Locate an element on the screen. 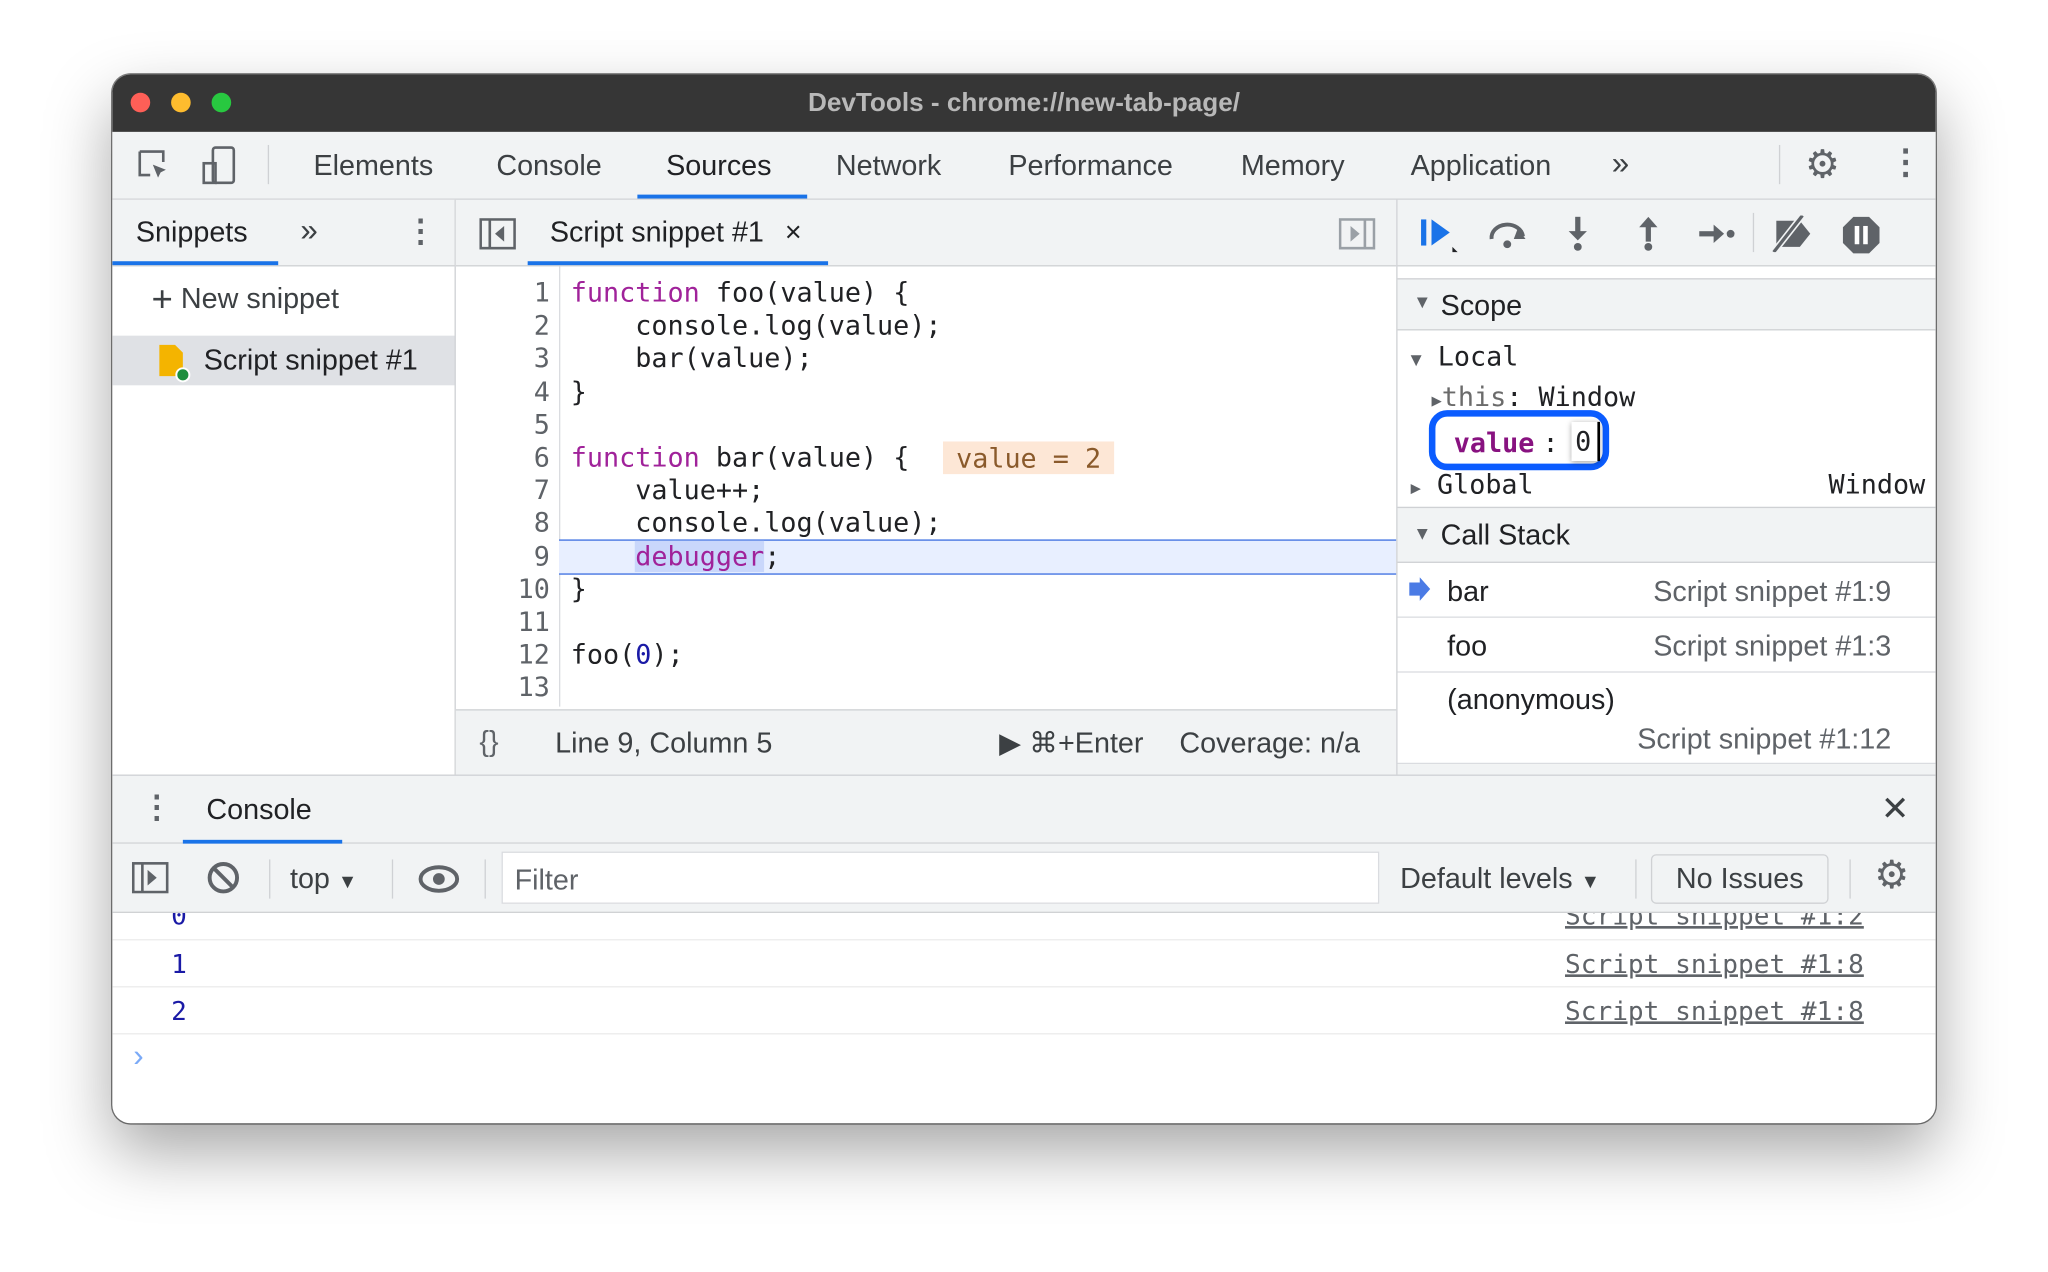 This screenshot has height=1272, width=2048. inline-value-badge: value = 2 is located at coordinates (1029, 458).